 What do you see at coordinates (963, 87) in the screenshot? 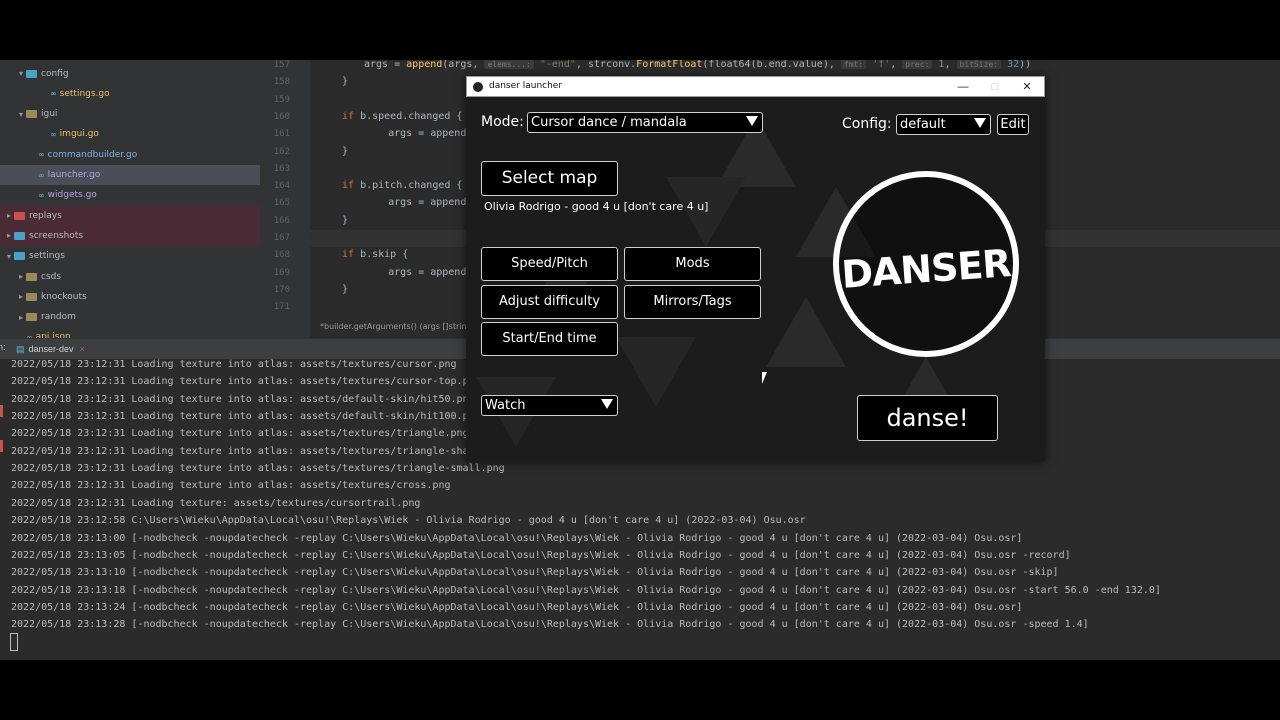
I see `minimize-button: —` at bounding box center [963, 87].